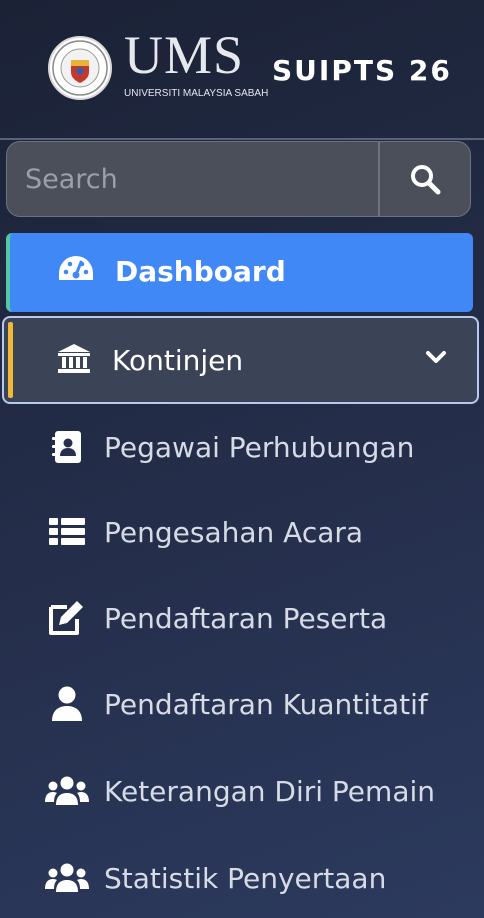 This screenshot has width=484, height=918. I want to click on sidebar-item-pendaftaran-kuantitatif: Pendaftaran Kuantitatif, so click(242, 704).